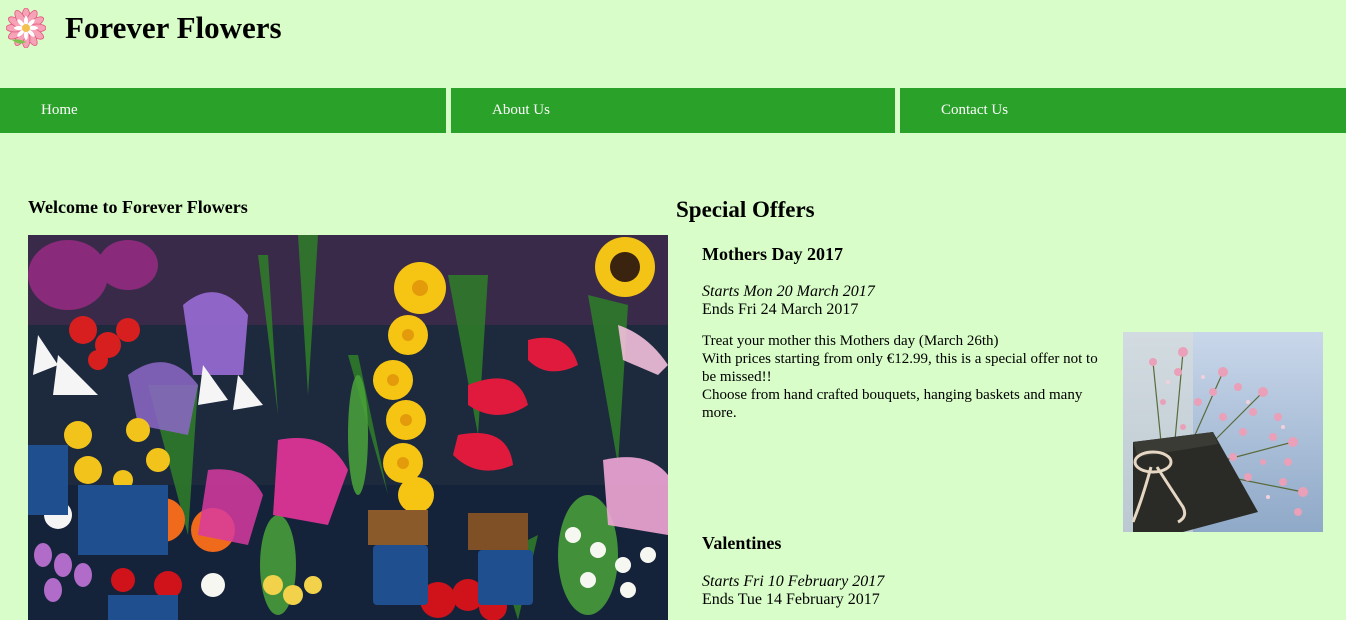 Image resolution: width=1346 pixels, height=620 pixels. I want to click on mothers-day-bouquet-photo, so click(1223, 432).